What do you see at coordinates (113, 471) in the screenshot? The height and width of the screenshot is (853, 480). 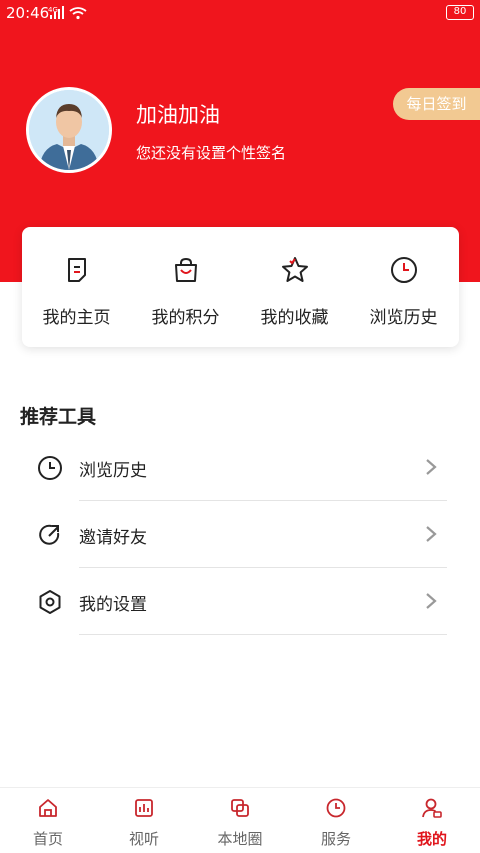 I see `tool-row-label: 浏览历史` at bounding box center [113, 471].